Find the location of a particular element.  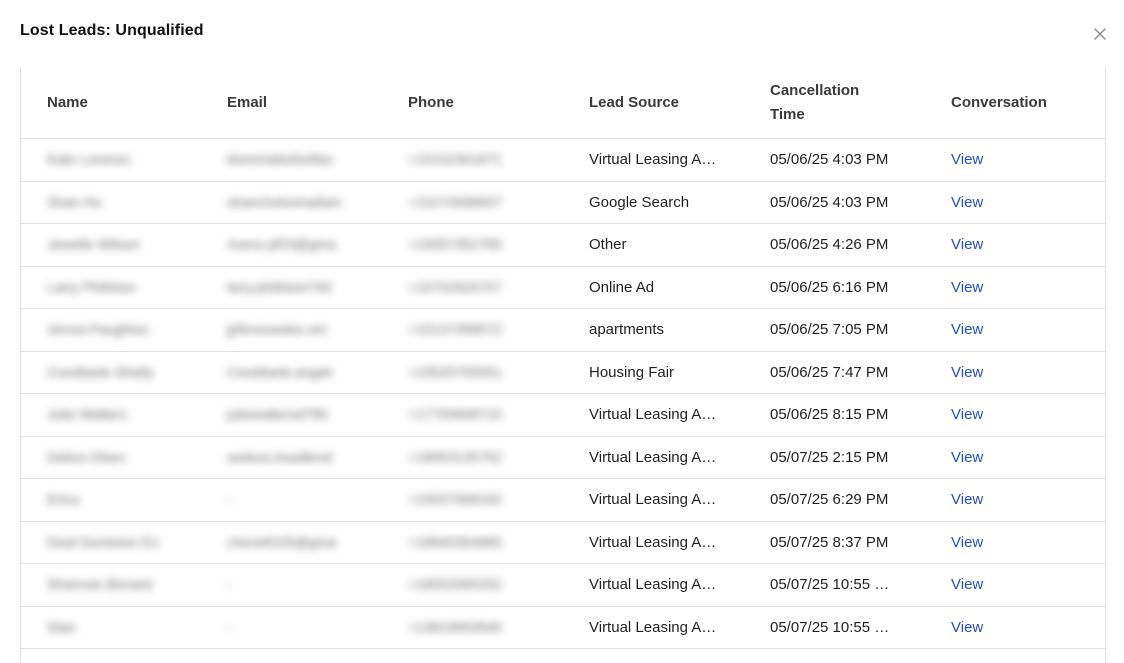

name-value: Debra Olsen is located at coordinates (86, 456).